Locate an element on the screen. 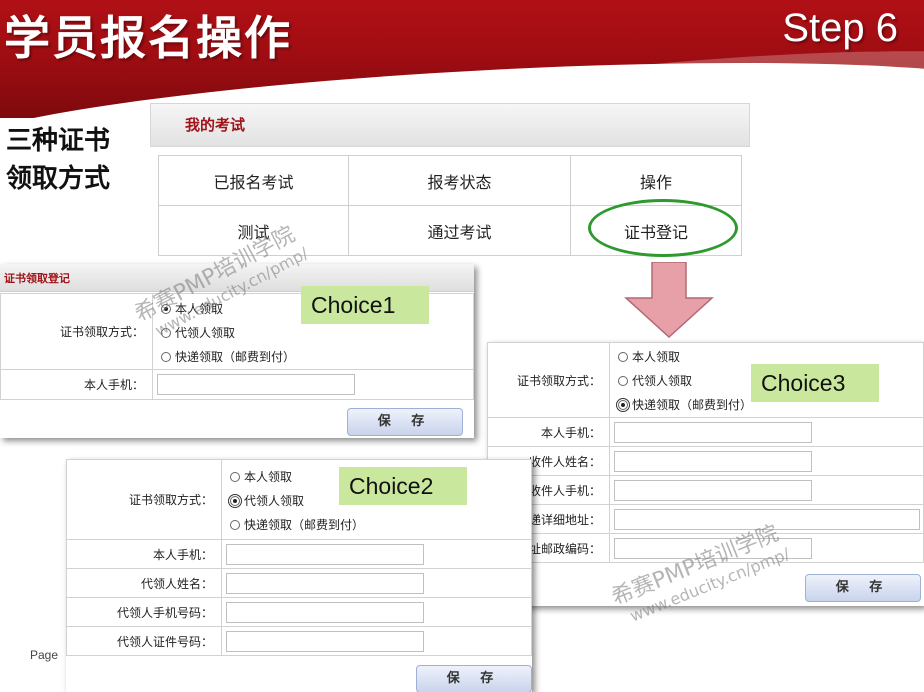  exam-status-cell: 通过考试 is located at coordinates (459, 230).